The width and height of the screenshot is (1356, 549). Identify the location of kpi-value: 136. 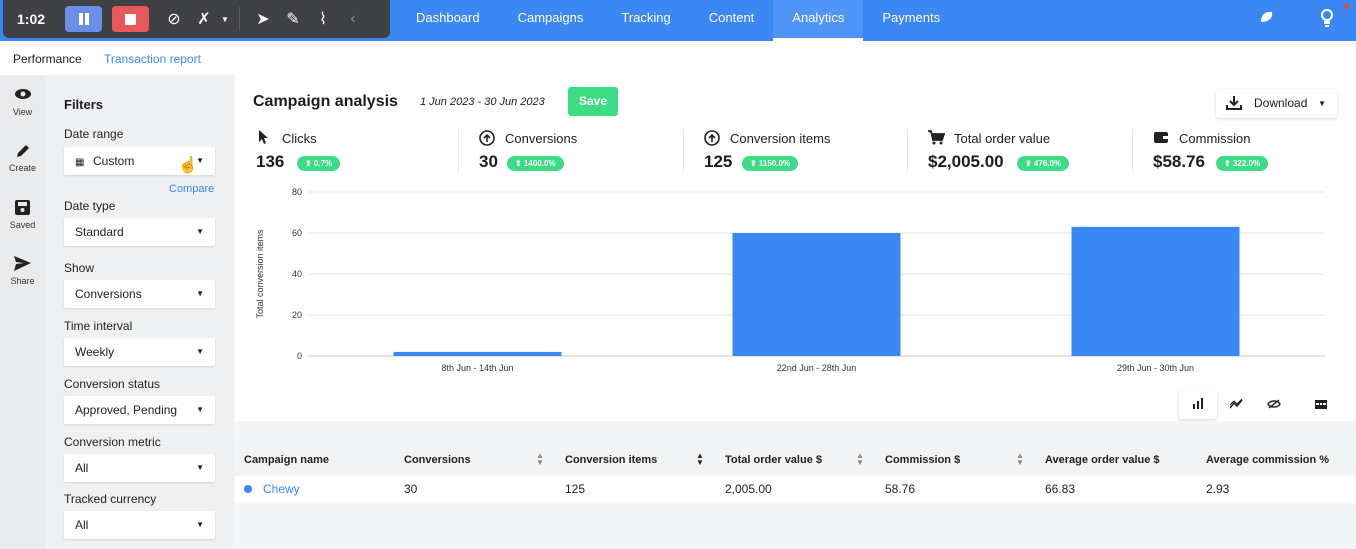
(270, 161).